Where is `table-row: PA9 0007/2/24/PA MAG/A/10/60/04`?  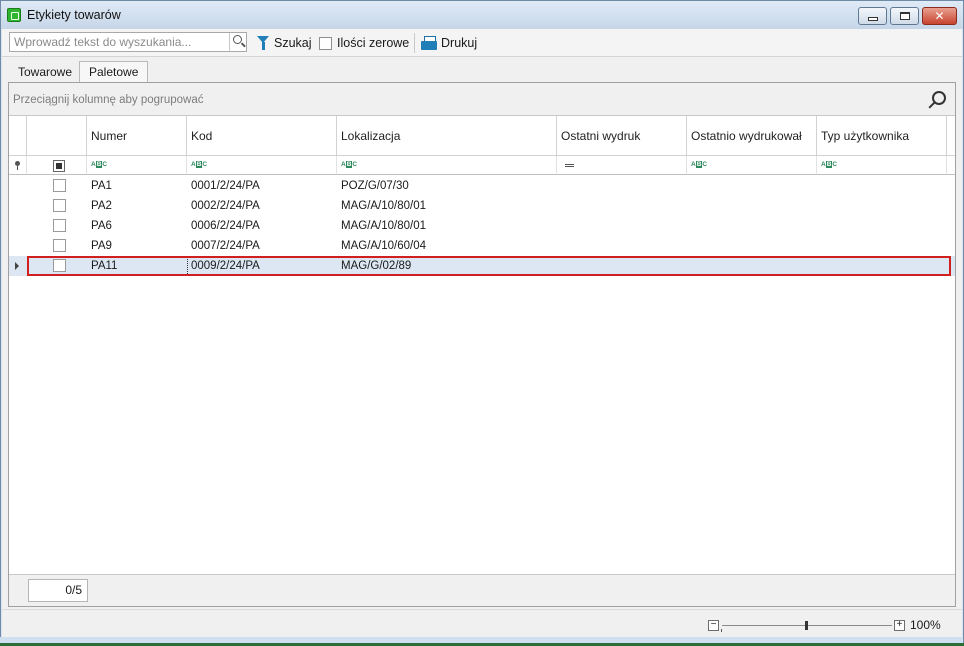
table-row: PA9 0007/2/24/PA MAG/A/10/60/04 is located at coordinates (482, 246).